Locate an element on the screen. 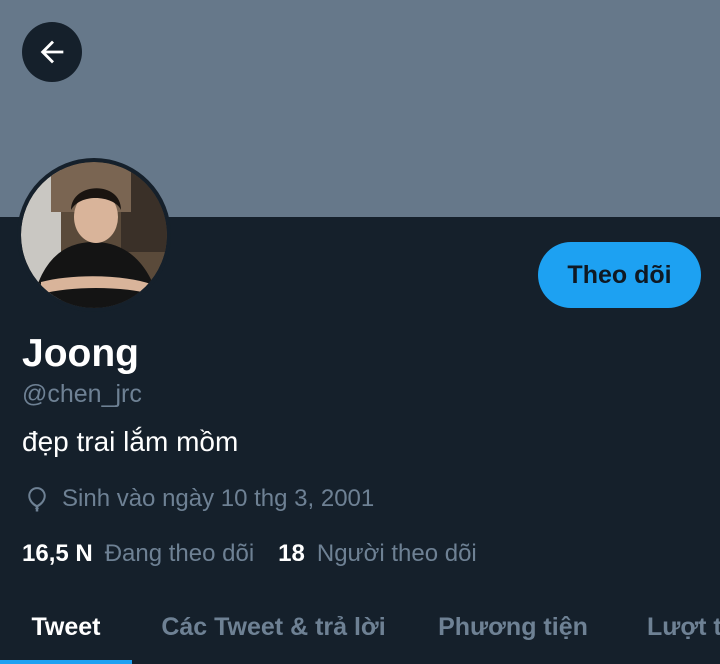 This screenshot has width=720, height=664. profile-stats: 16,5 N Đang theo dõi 18 Người theo dõi is located at coordinates (249, 554).